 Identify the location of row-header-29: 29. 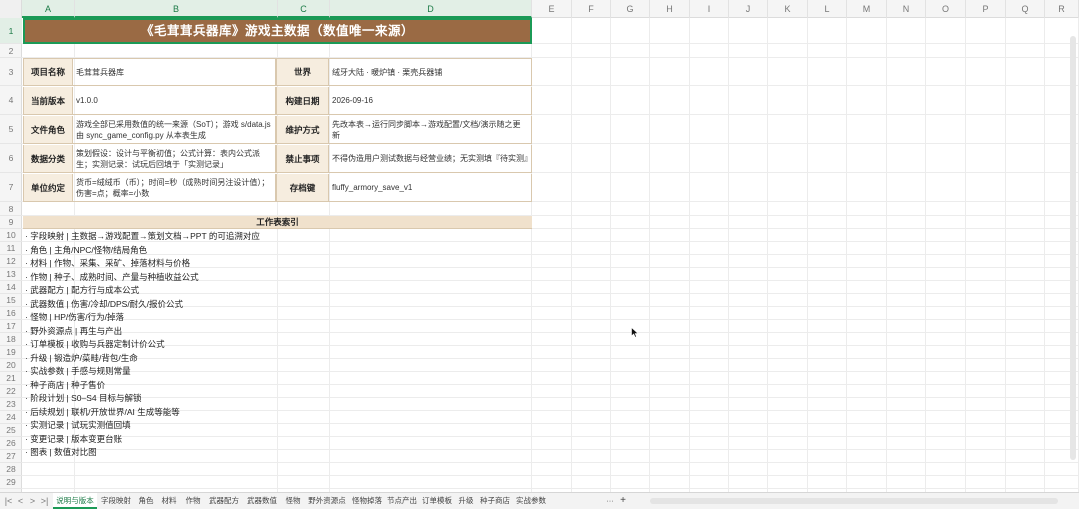
(11, 482).